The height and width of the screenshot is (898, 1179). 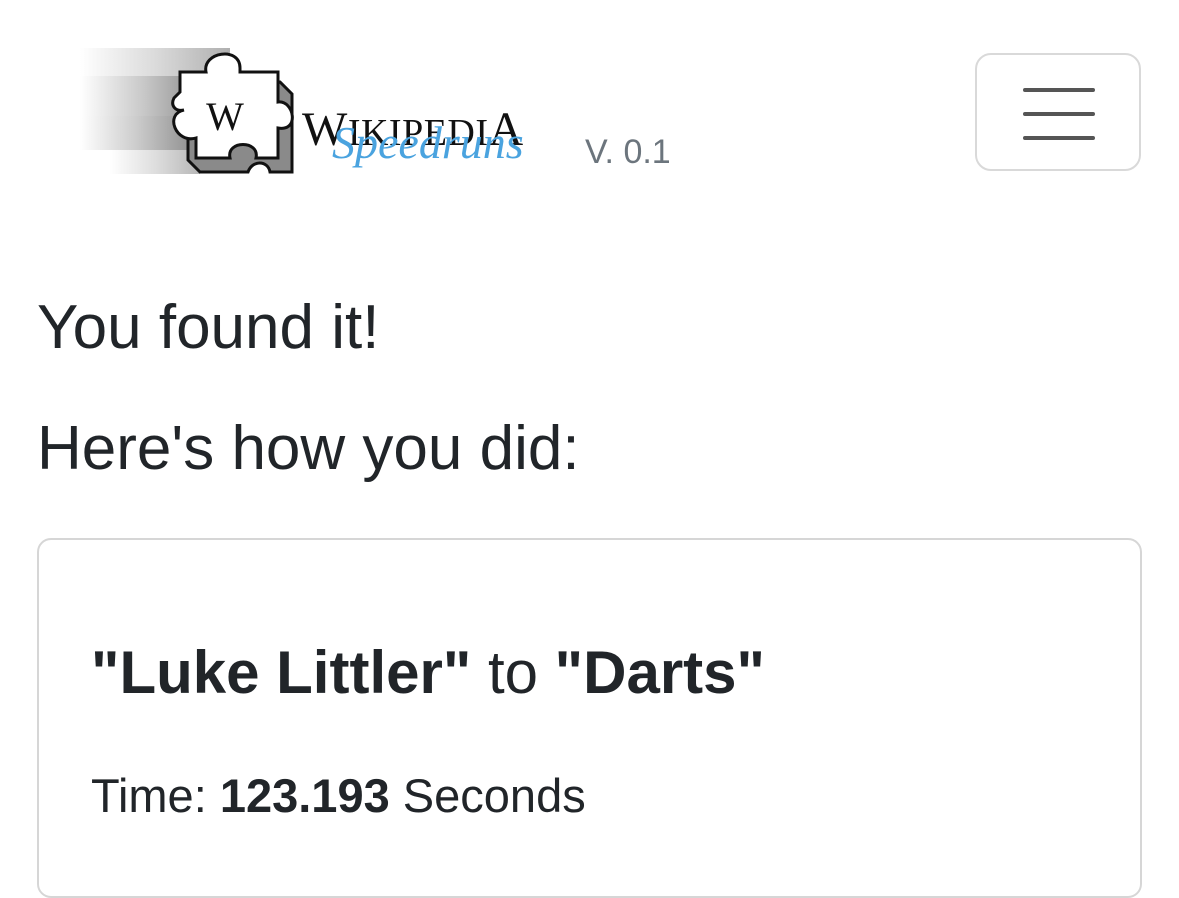 I want to click on version-label: V. 0.1, so click(x=628, y=152).